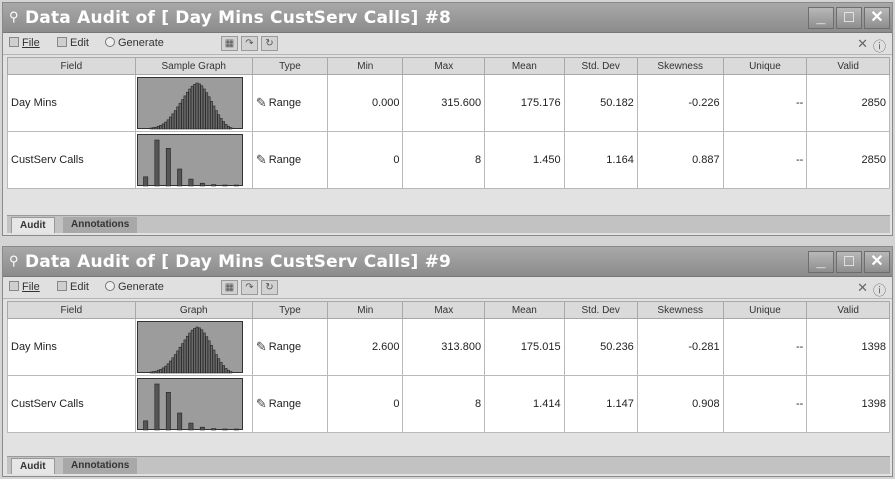 Image resolution: width=895 pixels, height=479 pixels. Describe the element at coordinates (14, 16) in the screenshot. I see `magnifier-icon: ⚲` at that location.